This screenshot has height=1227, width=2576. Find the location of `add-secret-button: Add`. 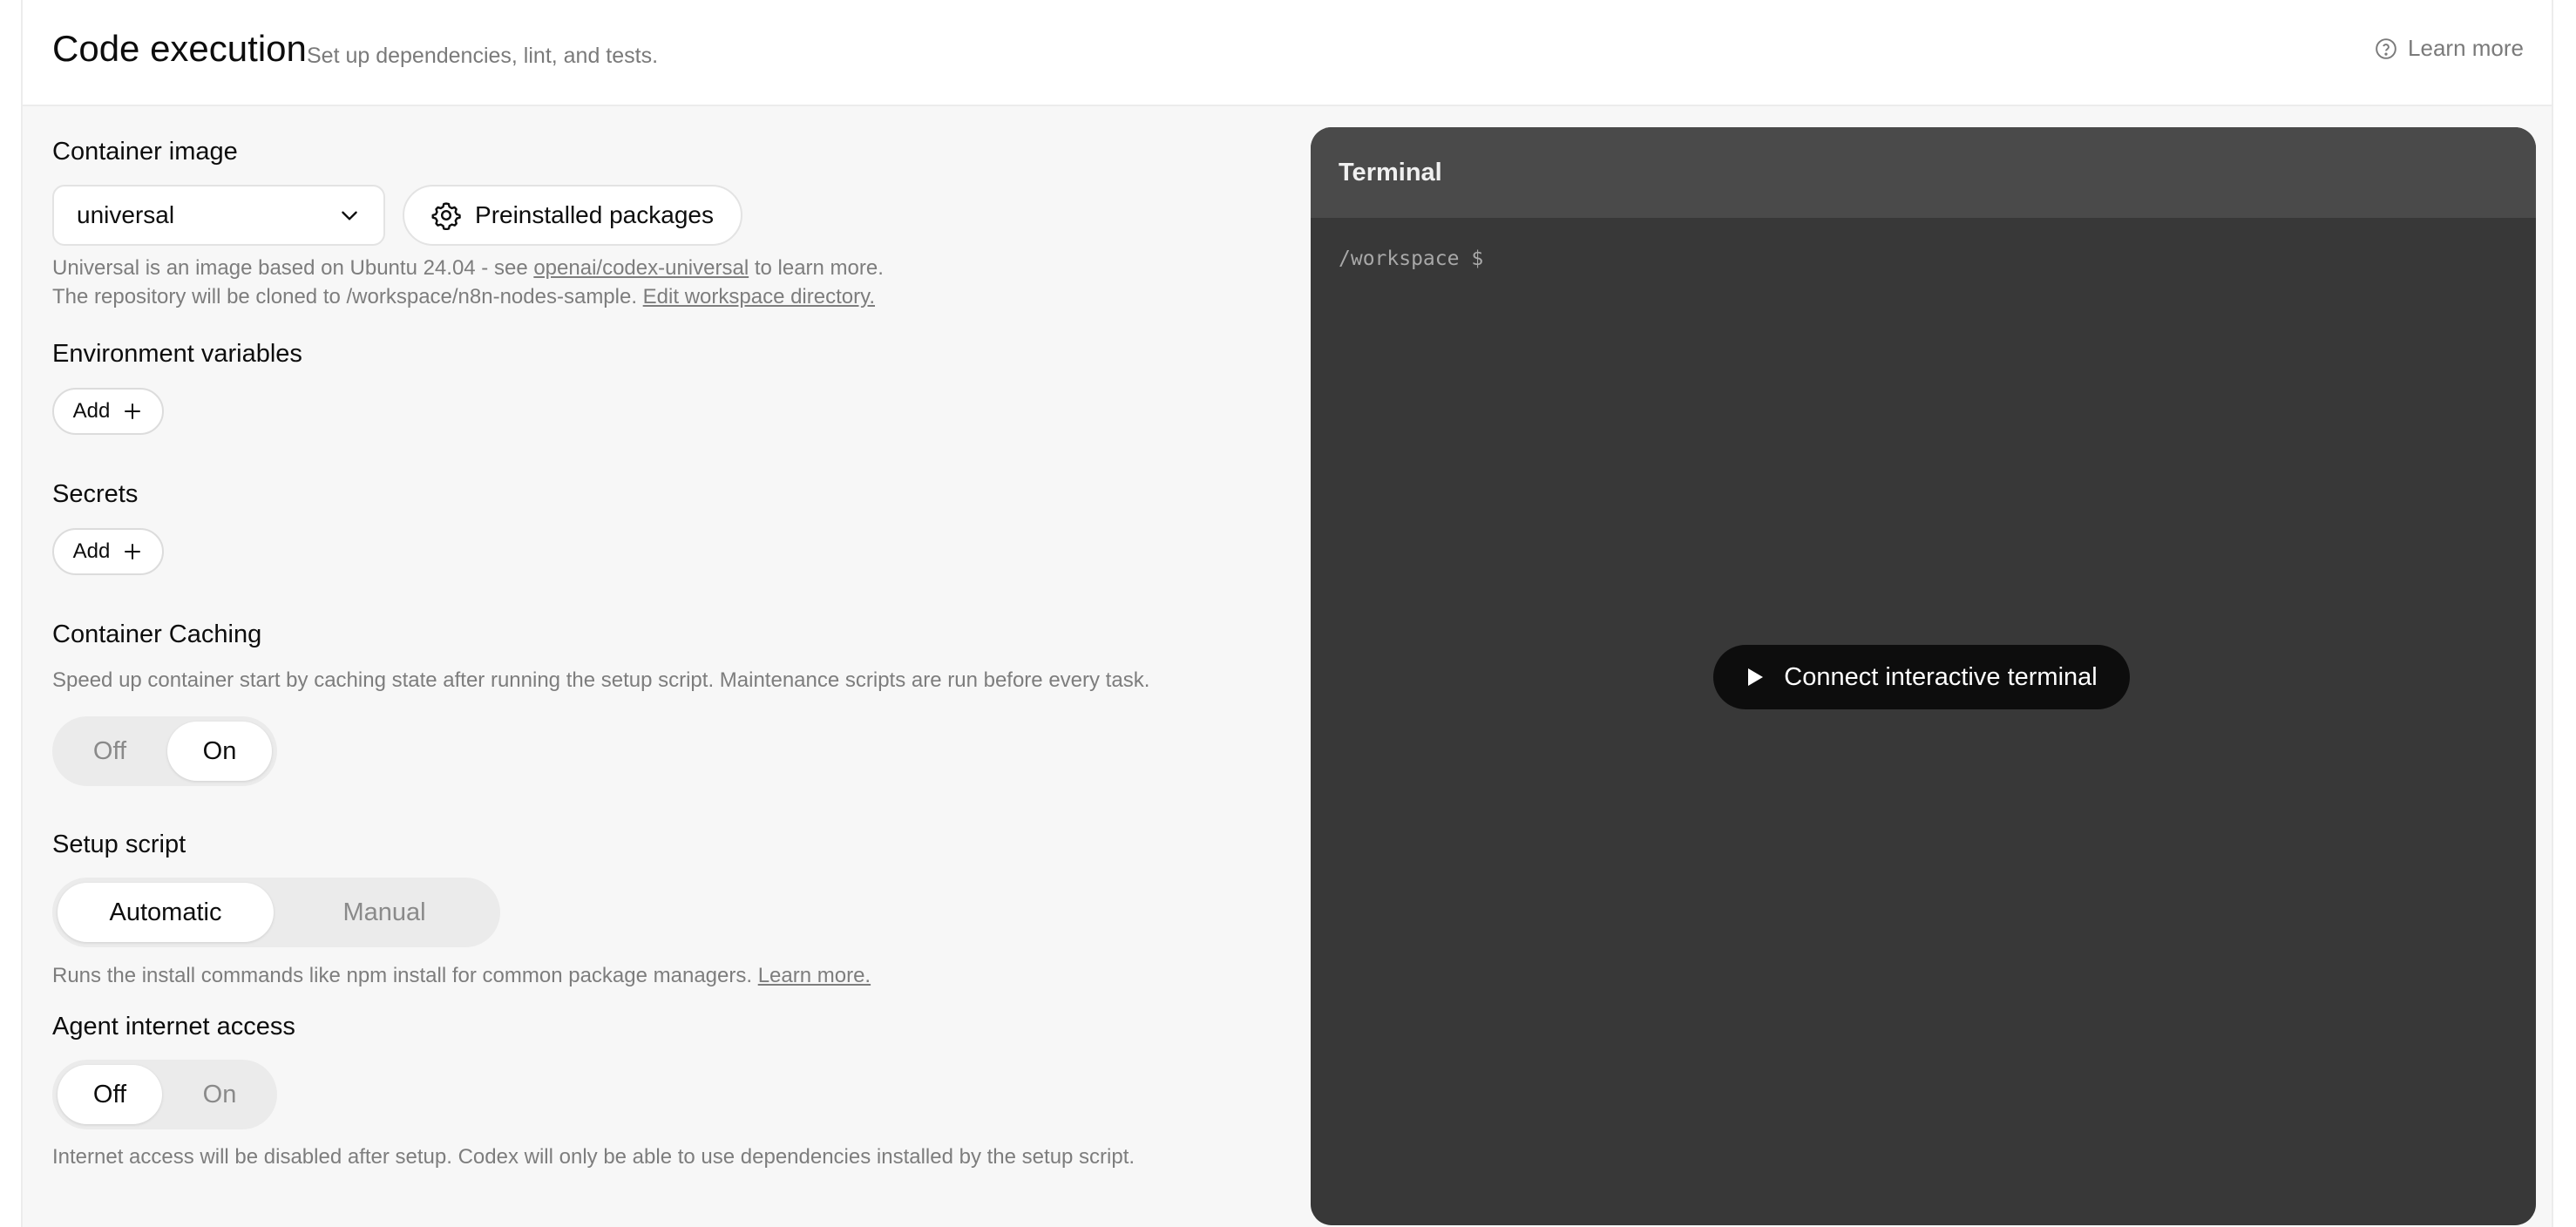

add-secret-button: Add is located at coordinates (108, 551).